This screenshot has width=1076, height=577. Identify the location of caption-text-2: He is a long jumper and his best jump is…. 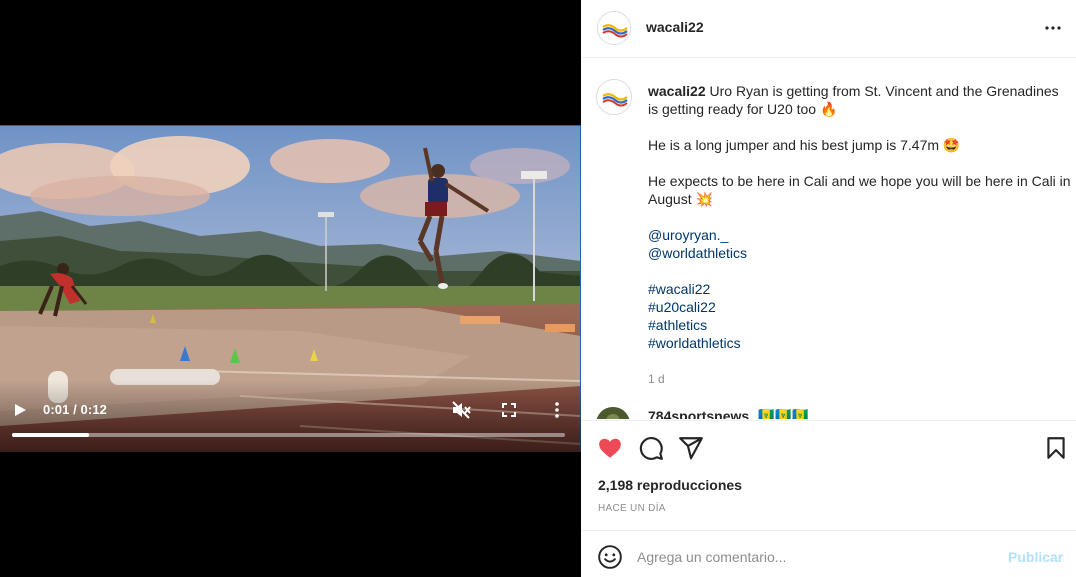
(804, 145).